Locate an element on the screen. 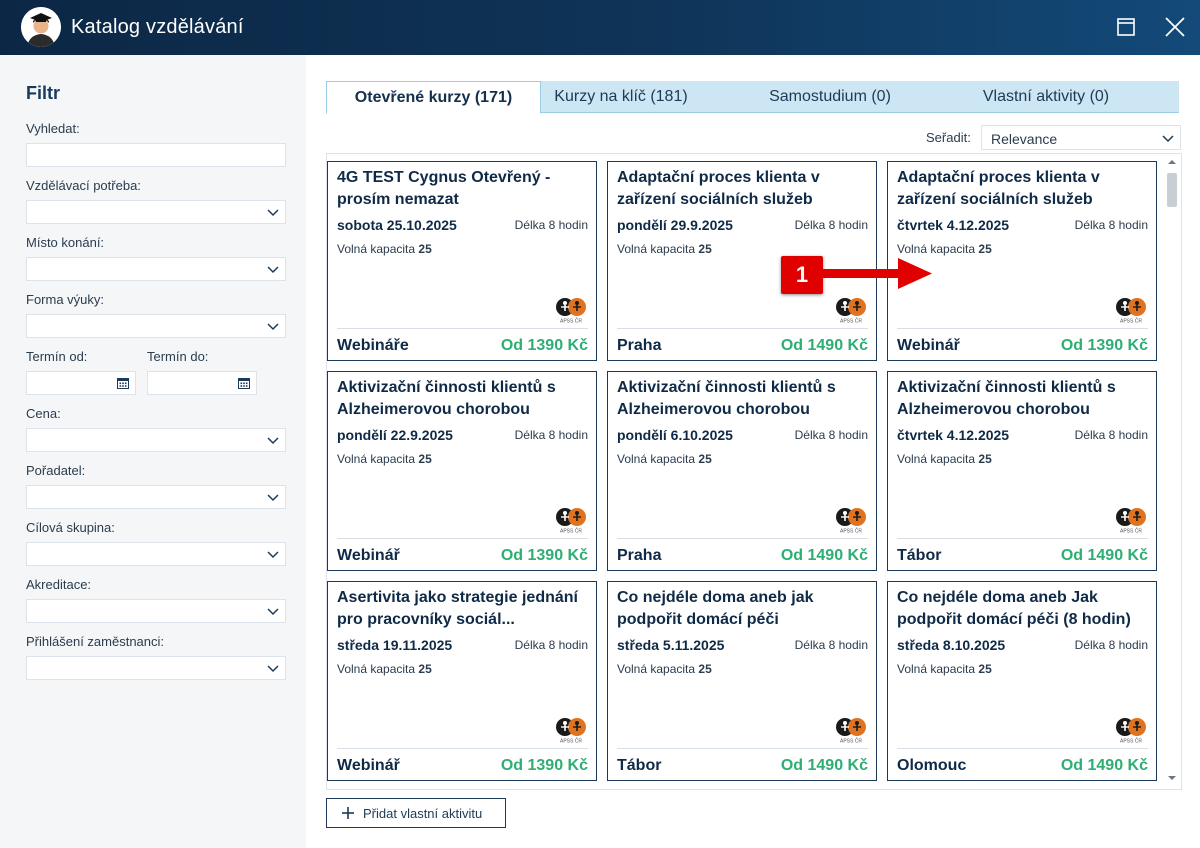 This screenshot has width=1200, height=848. accreditation-label: Akreditace: is located at coordinates (59, 584).